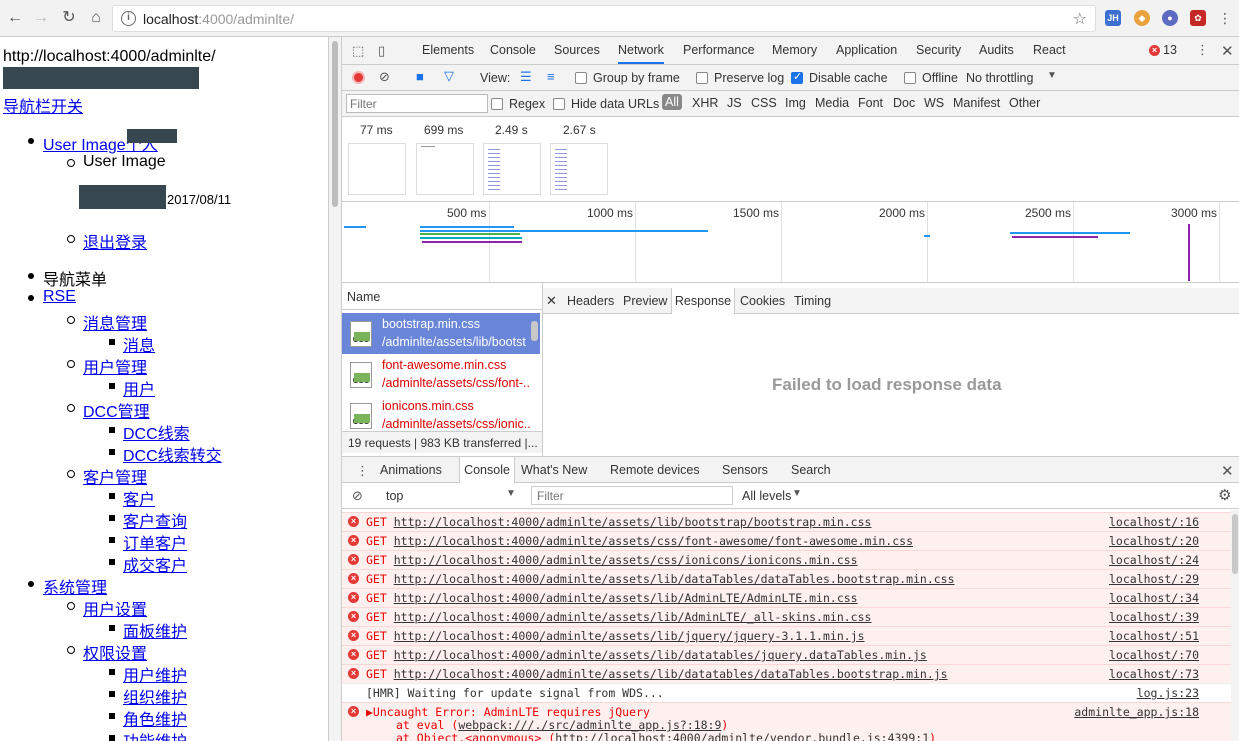 This screenshot has height=741, width=1239. I want to click on type-ws: WS, so click(934, 103).